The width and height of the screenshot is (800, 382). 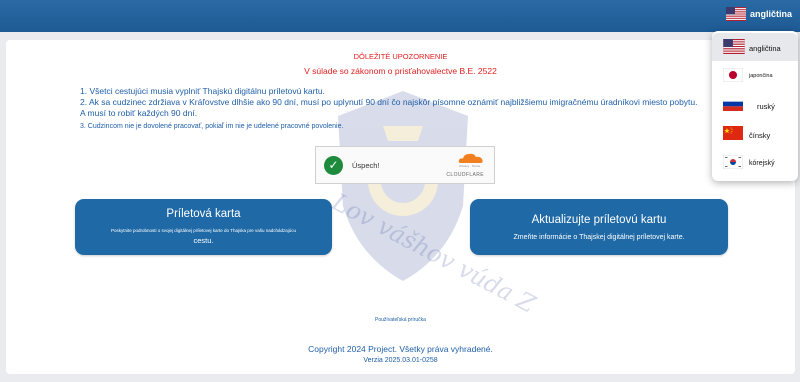 What do you see at coordinates (770, 14) in the screenshot?
I see `current-language-label: angličtina` at bounding box center [770, 14].